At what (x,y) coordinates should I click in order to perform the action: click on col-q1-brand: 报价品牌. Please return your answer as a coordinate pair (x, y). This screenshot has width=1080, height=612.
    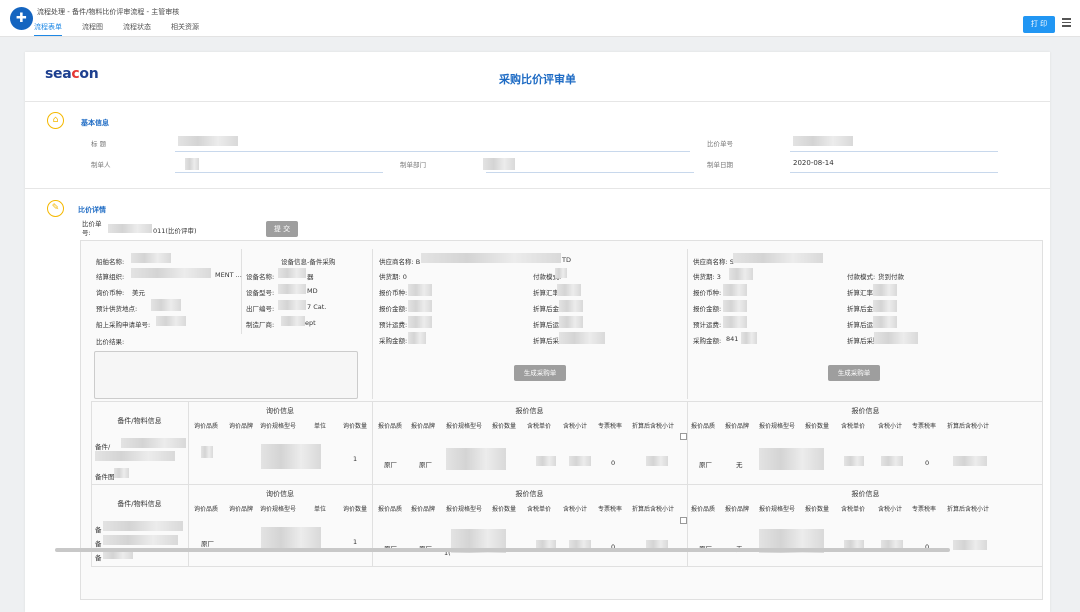
    Looking at the image, I should click on (423, 426).